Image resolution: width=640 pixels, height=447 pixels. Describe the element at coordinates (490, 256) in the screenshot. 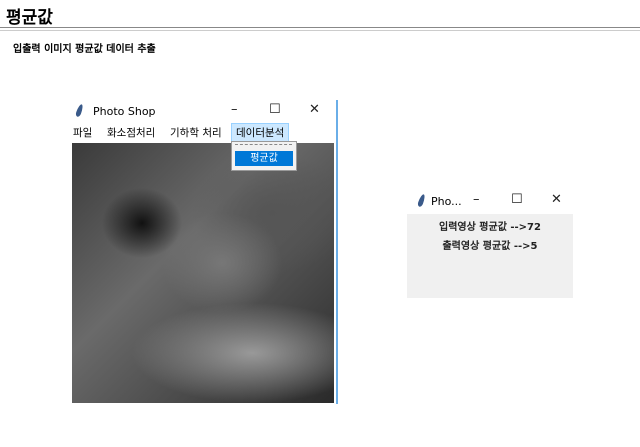

I see `result-body: 입력영상 평균값 -->72 출력영상 평균값 -->5` at that location.